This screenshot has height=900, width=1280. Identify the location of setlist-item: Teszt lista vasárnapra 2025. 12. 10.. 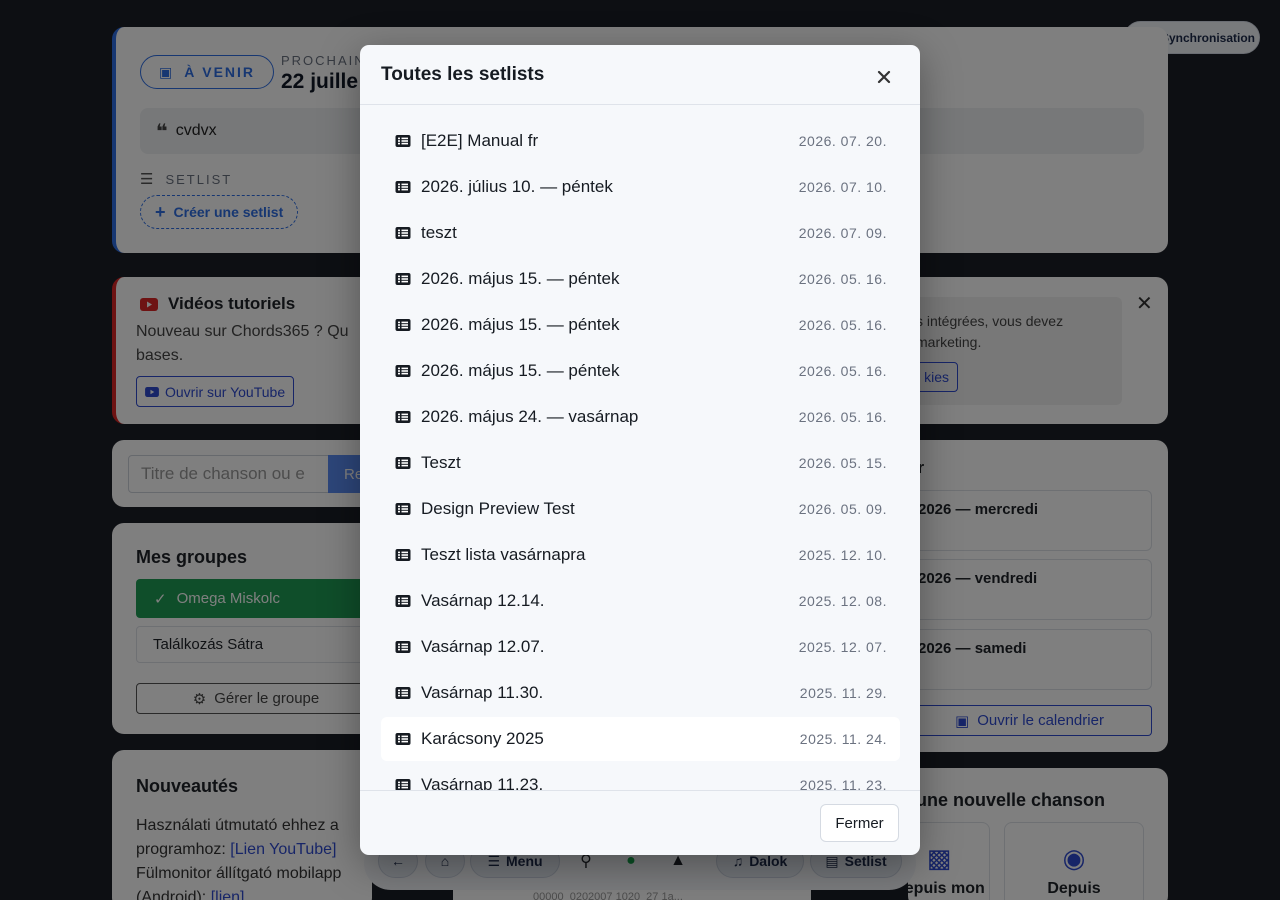
(640, 555).